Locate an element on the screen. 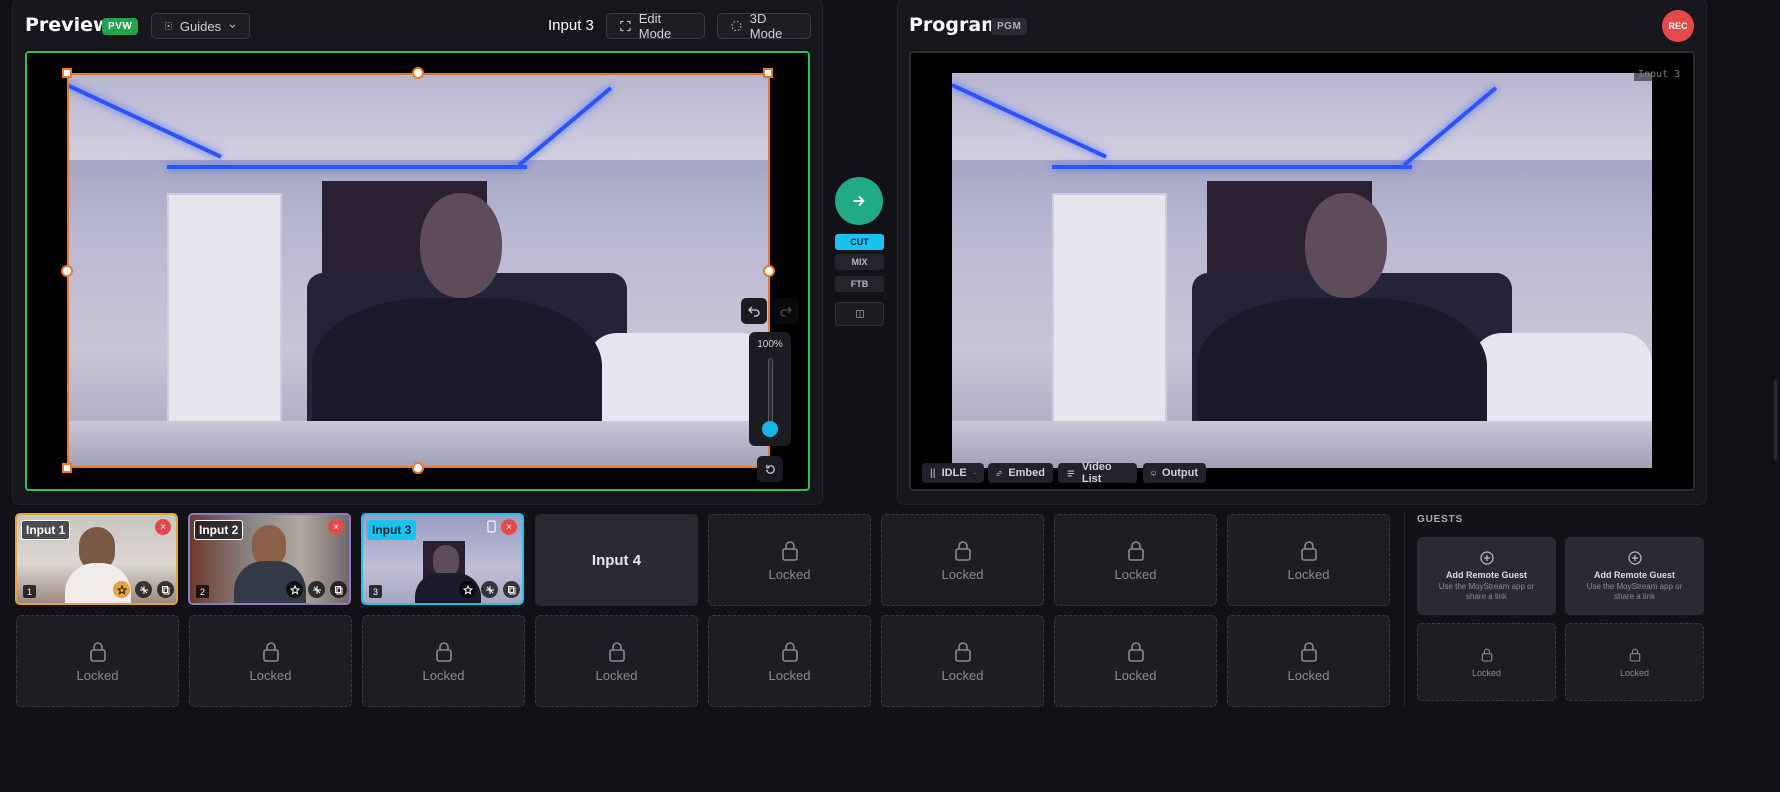 The image size is (1780, 792). mix-transition-button: MIX is located at coordinates (859, 262).